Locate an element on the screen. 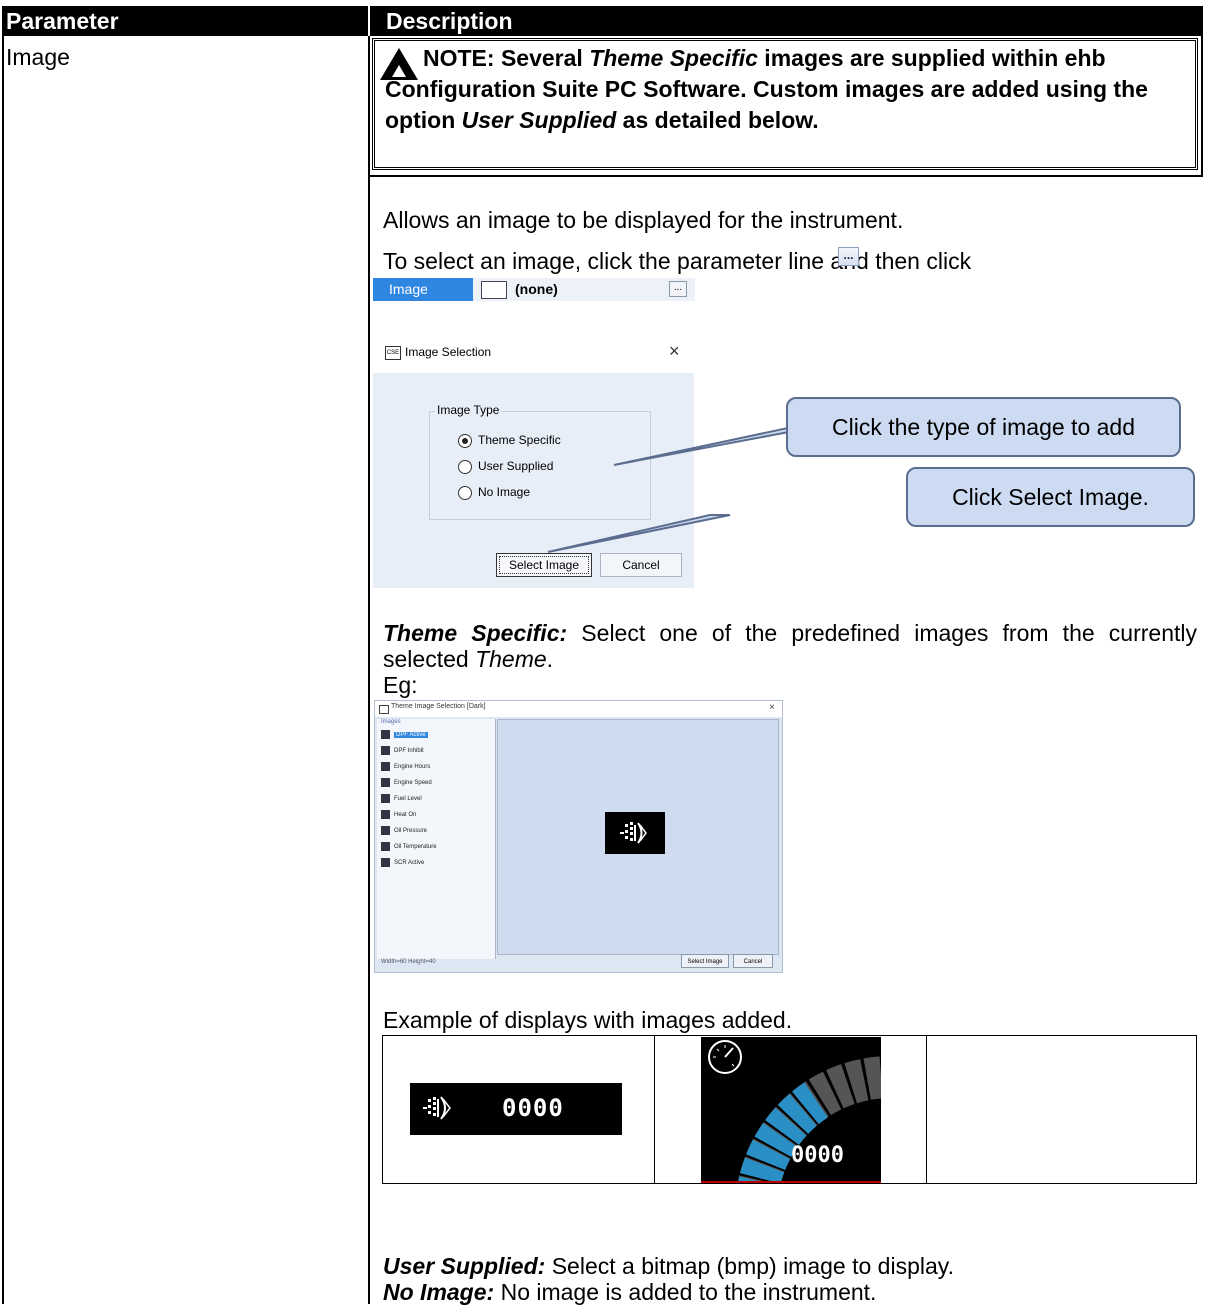 The image size is (1205, 1306). theme-app-icon is located at coordinates (384, 709).